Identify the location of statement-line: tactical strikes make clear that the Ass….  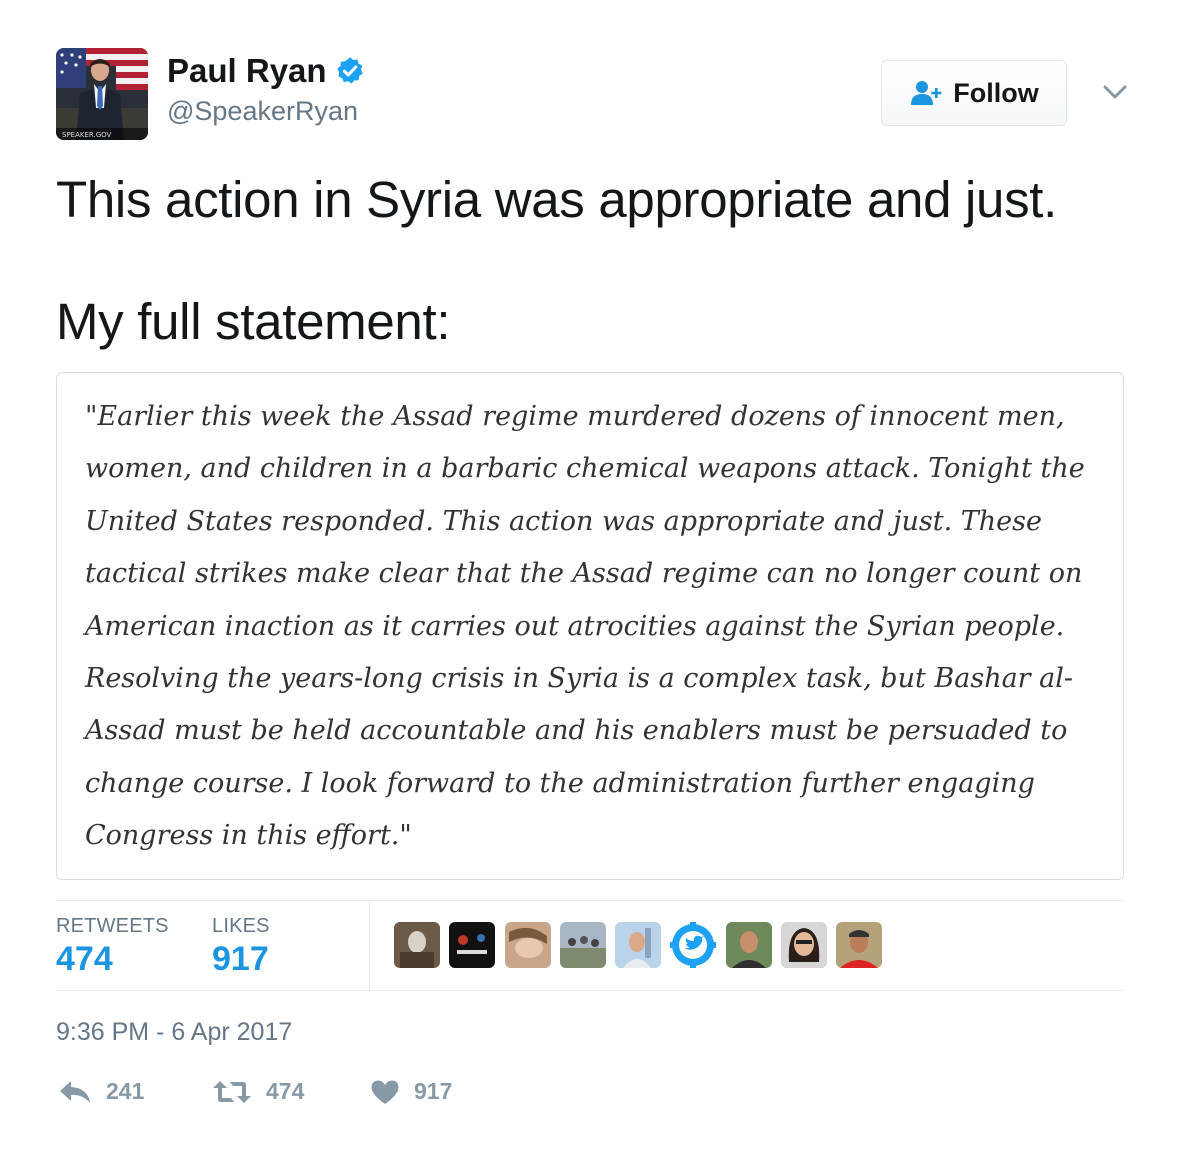
(584, 574).